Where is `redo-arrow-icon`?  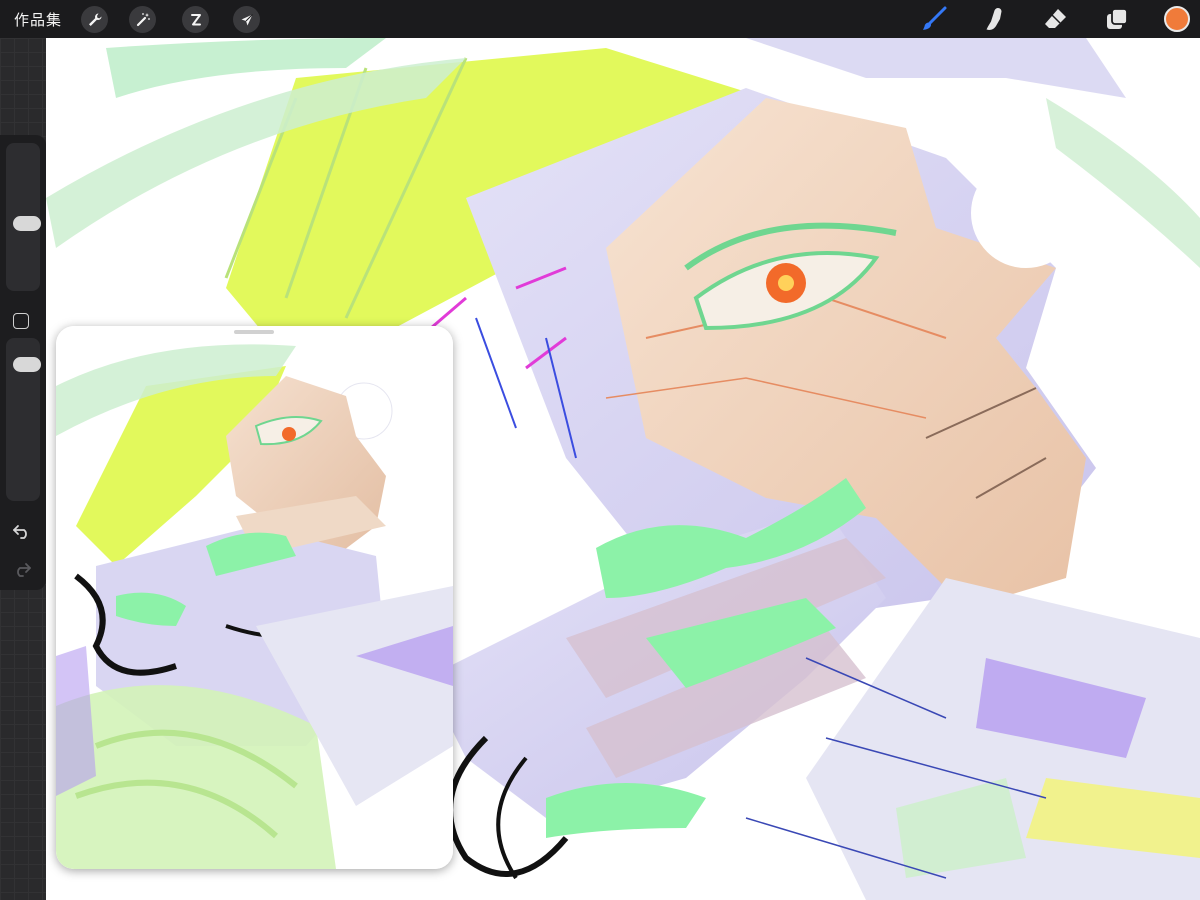
redo-arrow-icon is located at coordinates (24, 570).